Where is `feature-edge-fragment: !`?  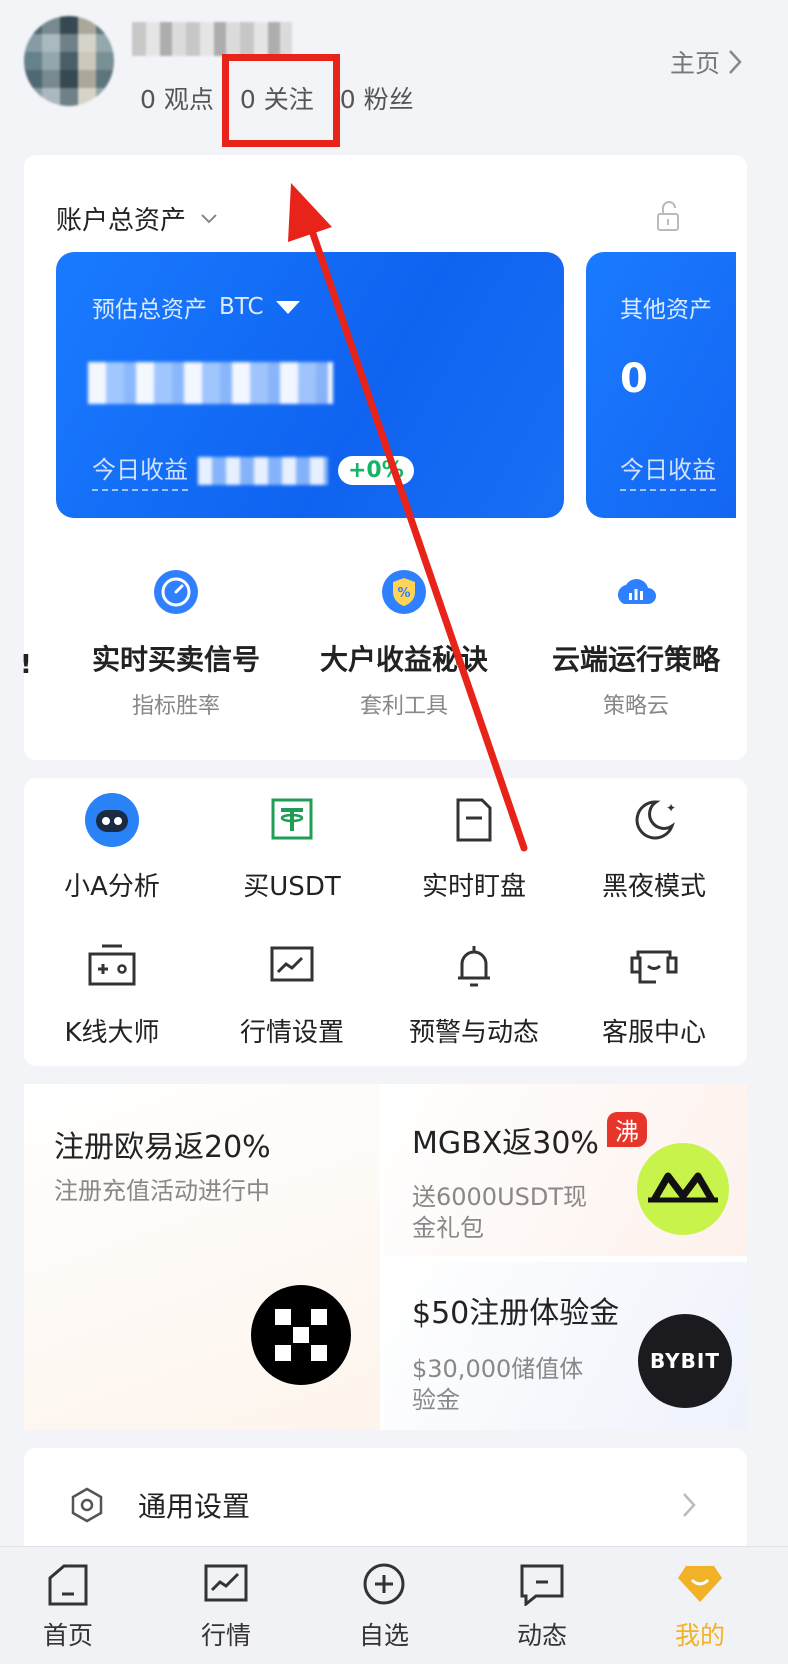 feature-edge-fragment: ! is located at coordinates (26, 665).